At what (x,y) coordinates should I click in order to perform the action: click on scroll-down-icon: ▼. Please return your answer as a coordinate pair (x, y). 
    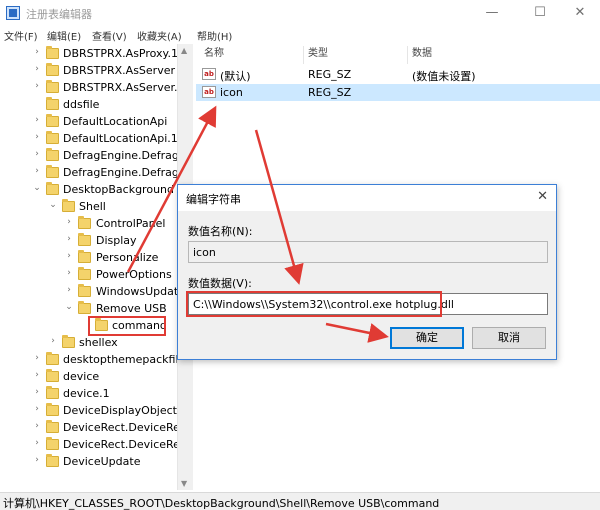
    Looking at the image, I should click on (184, 483).